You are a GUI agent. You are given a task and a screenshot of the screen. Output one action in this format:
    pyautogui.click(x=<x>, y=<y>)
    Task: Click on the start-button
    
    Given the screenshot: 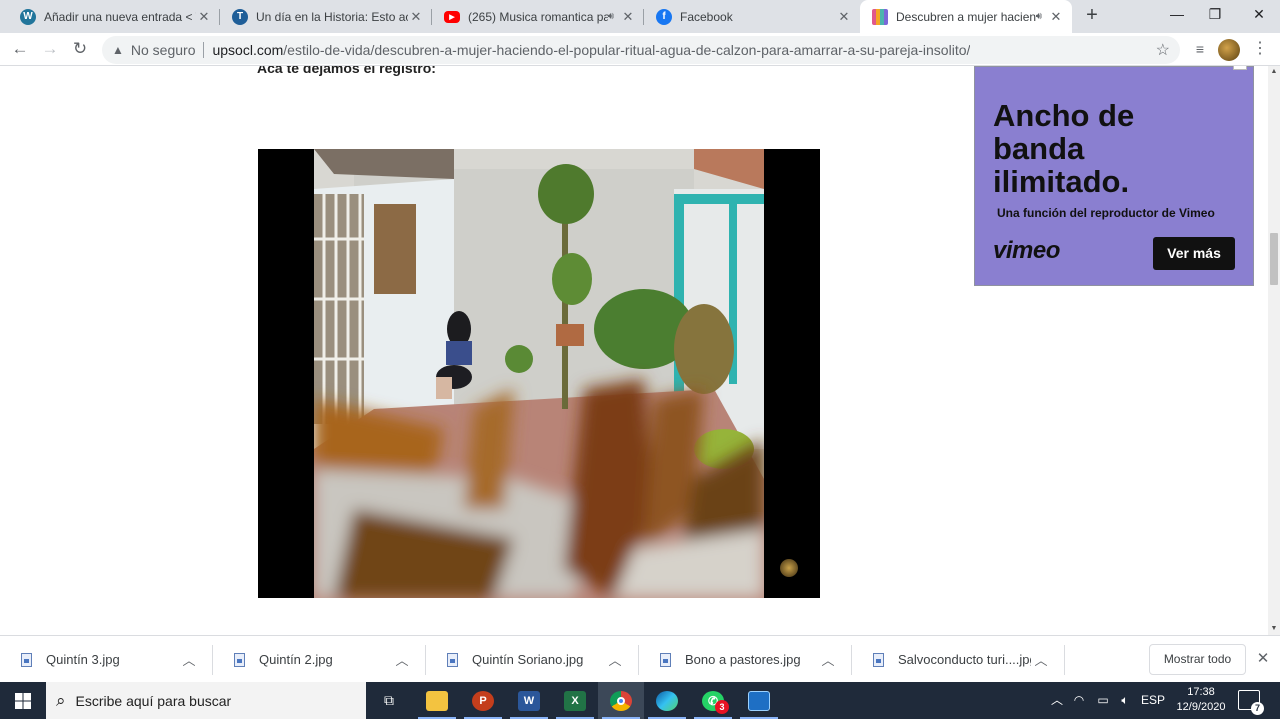 What is the action you would take?
    pyautogui.click(x=23, y=700)
    